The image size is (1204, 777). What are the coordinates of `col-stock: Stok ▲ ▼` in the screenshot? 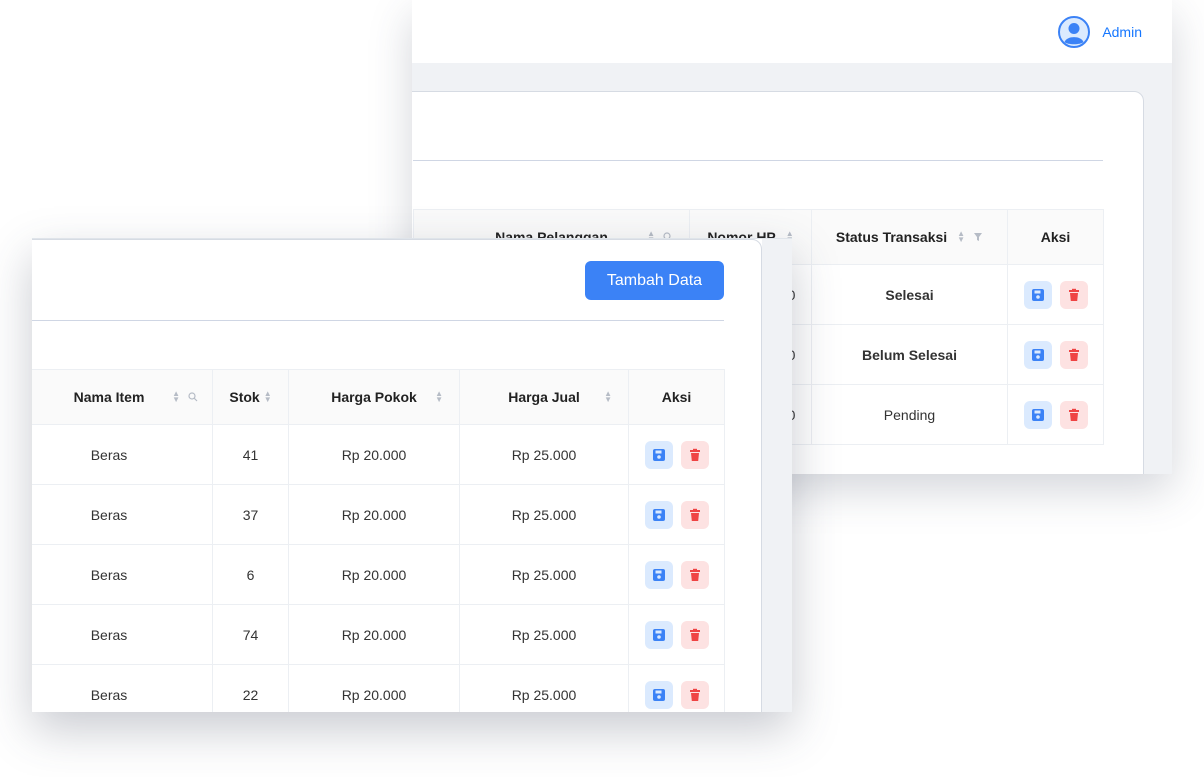 It's located at (250, 397).